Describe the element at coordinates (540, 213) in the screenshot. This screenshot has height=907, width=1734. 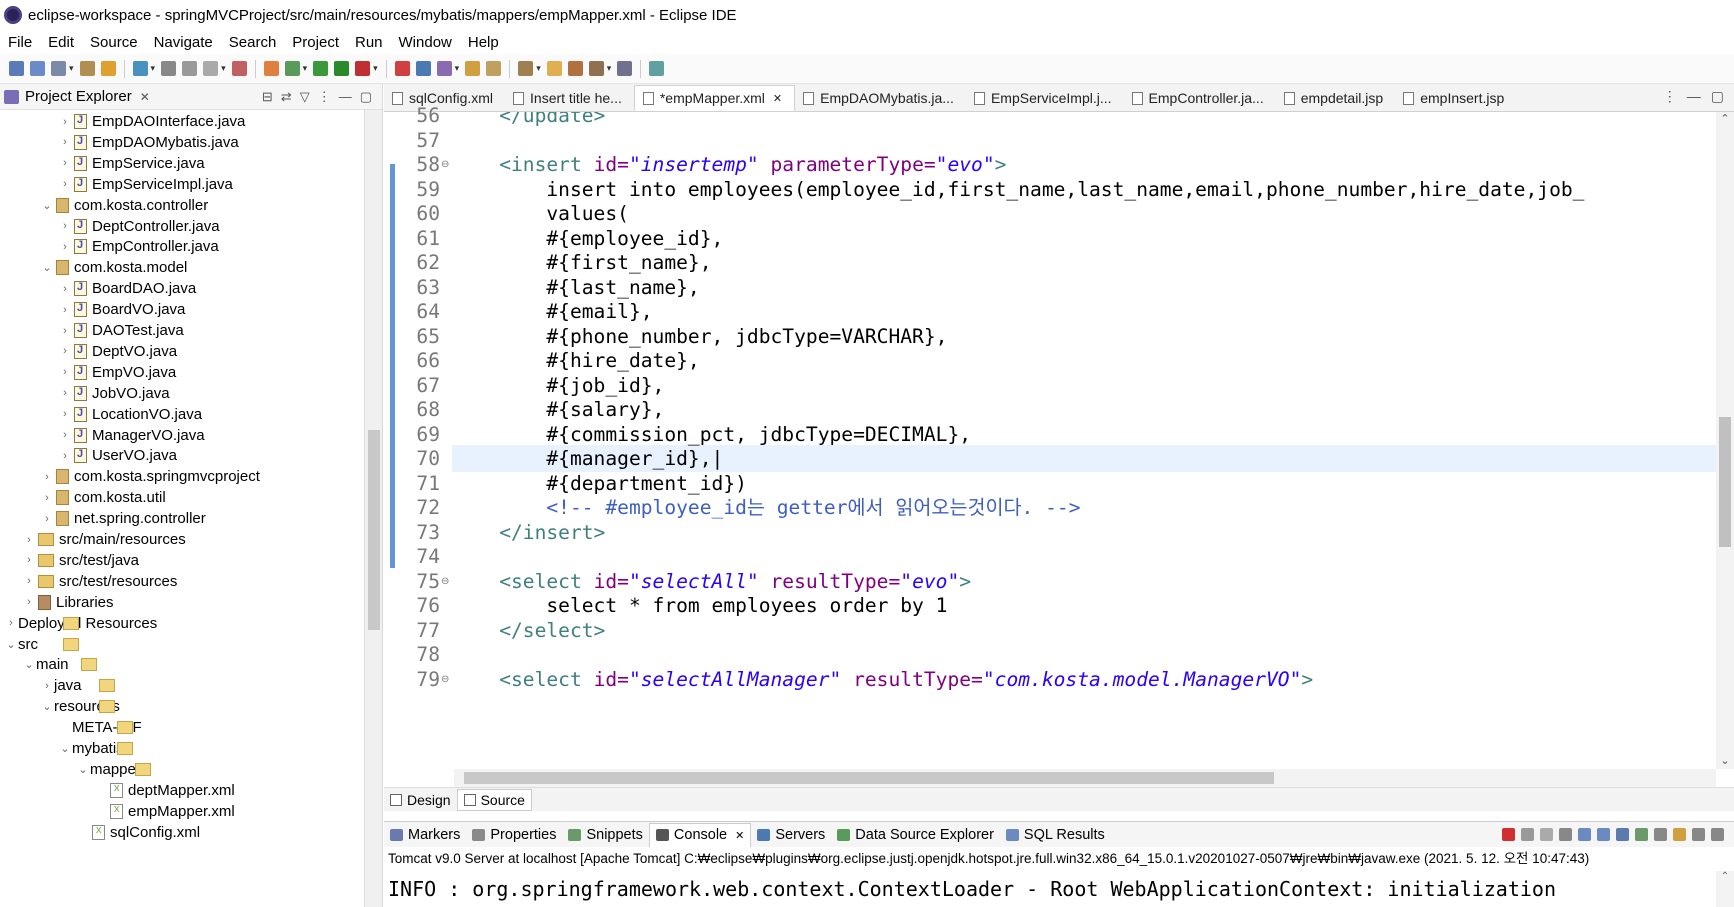
I see `code-line: values(` at that location.